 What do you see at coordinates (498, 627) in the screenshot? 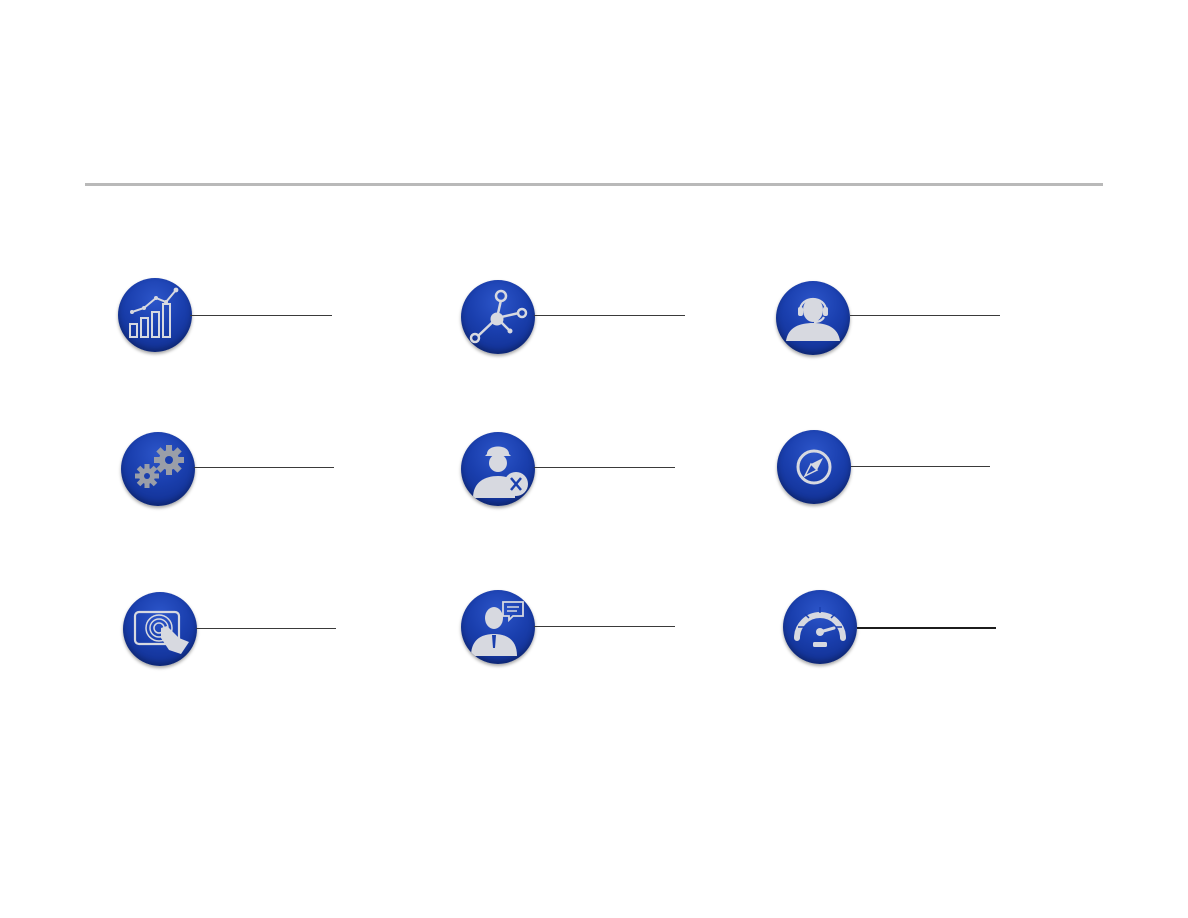
I see `consultant-speech-icon` at bounding box center [498, 627].